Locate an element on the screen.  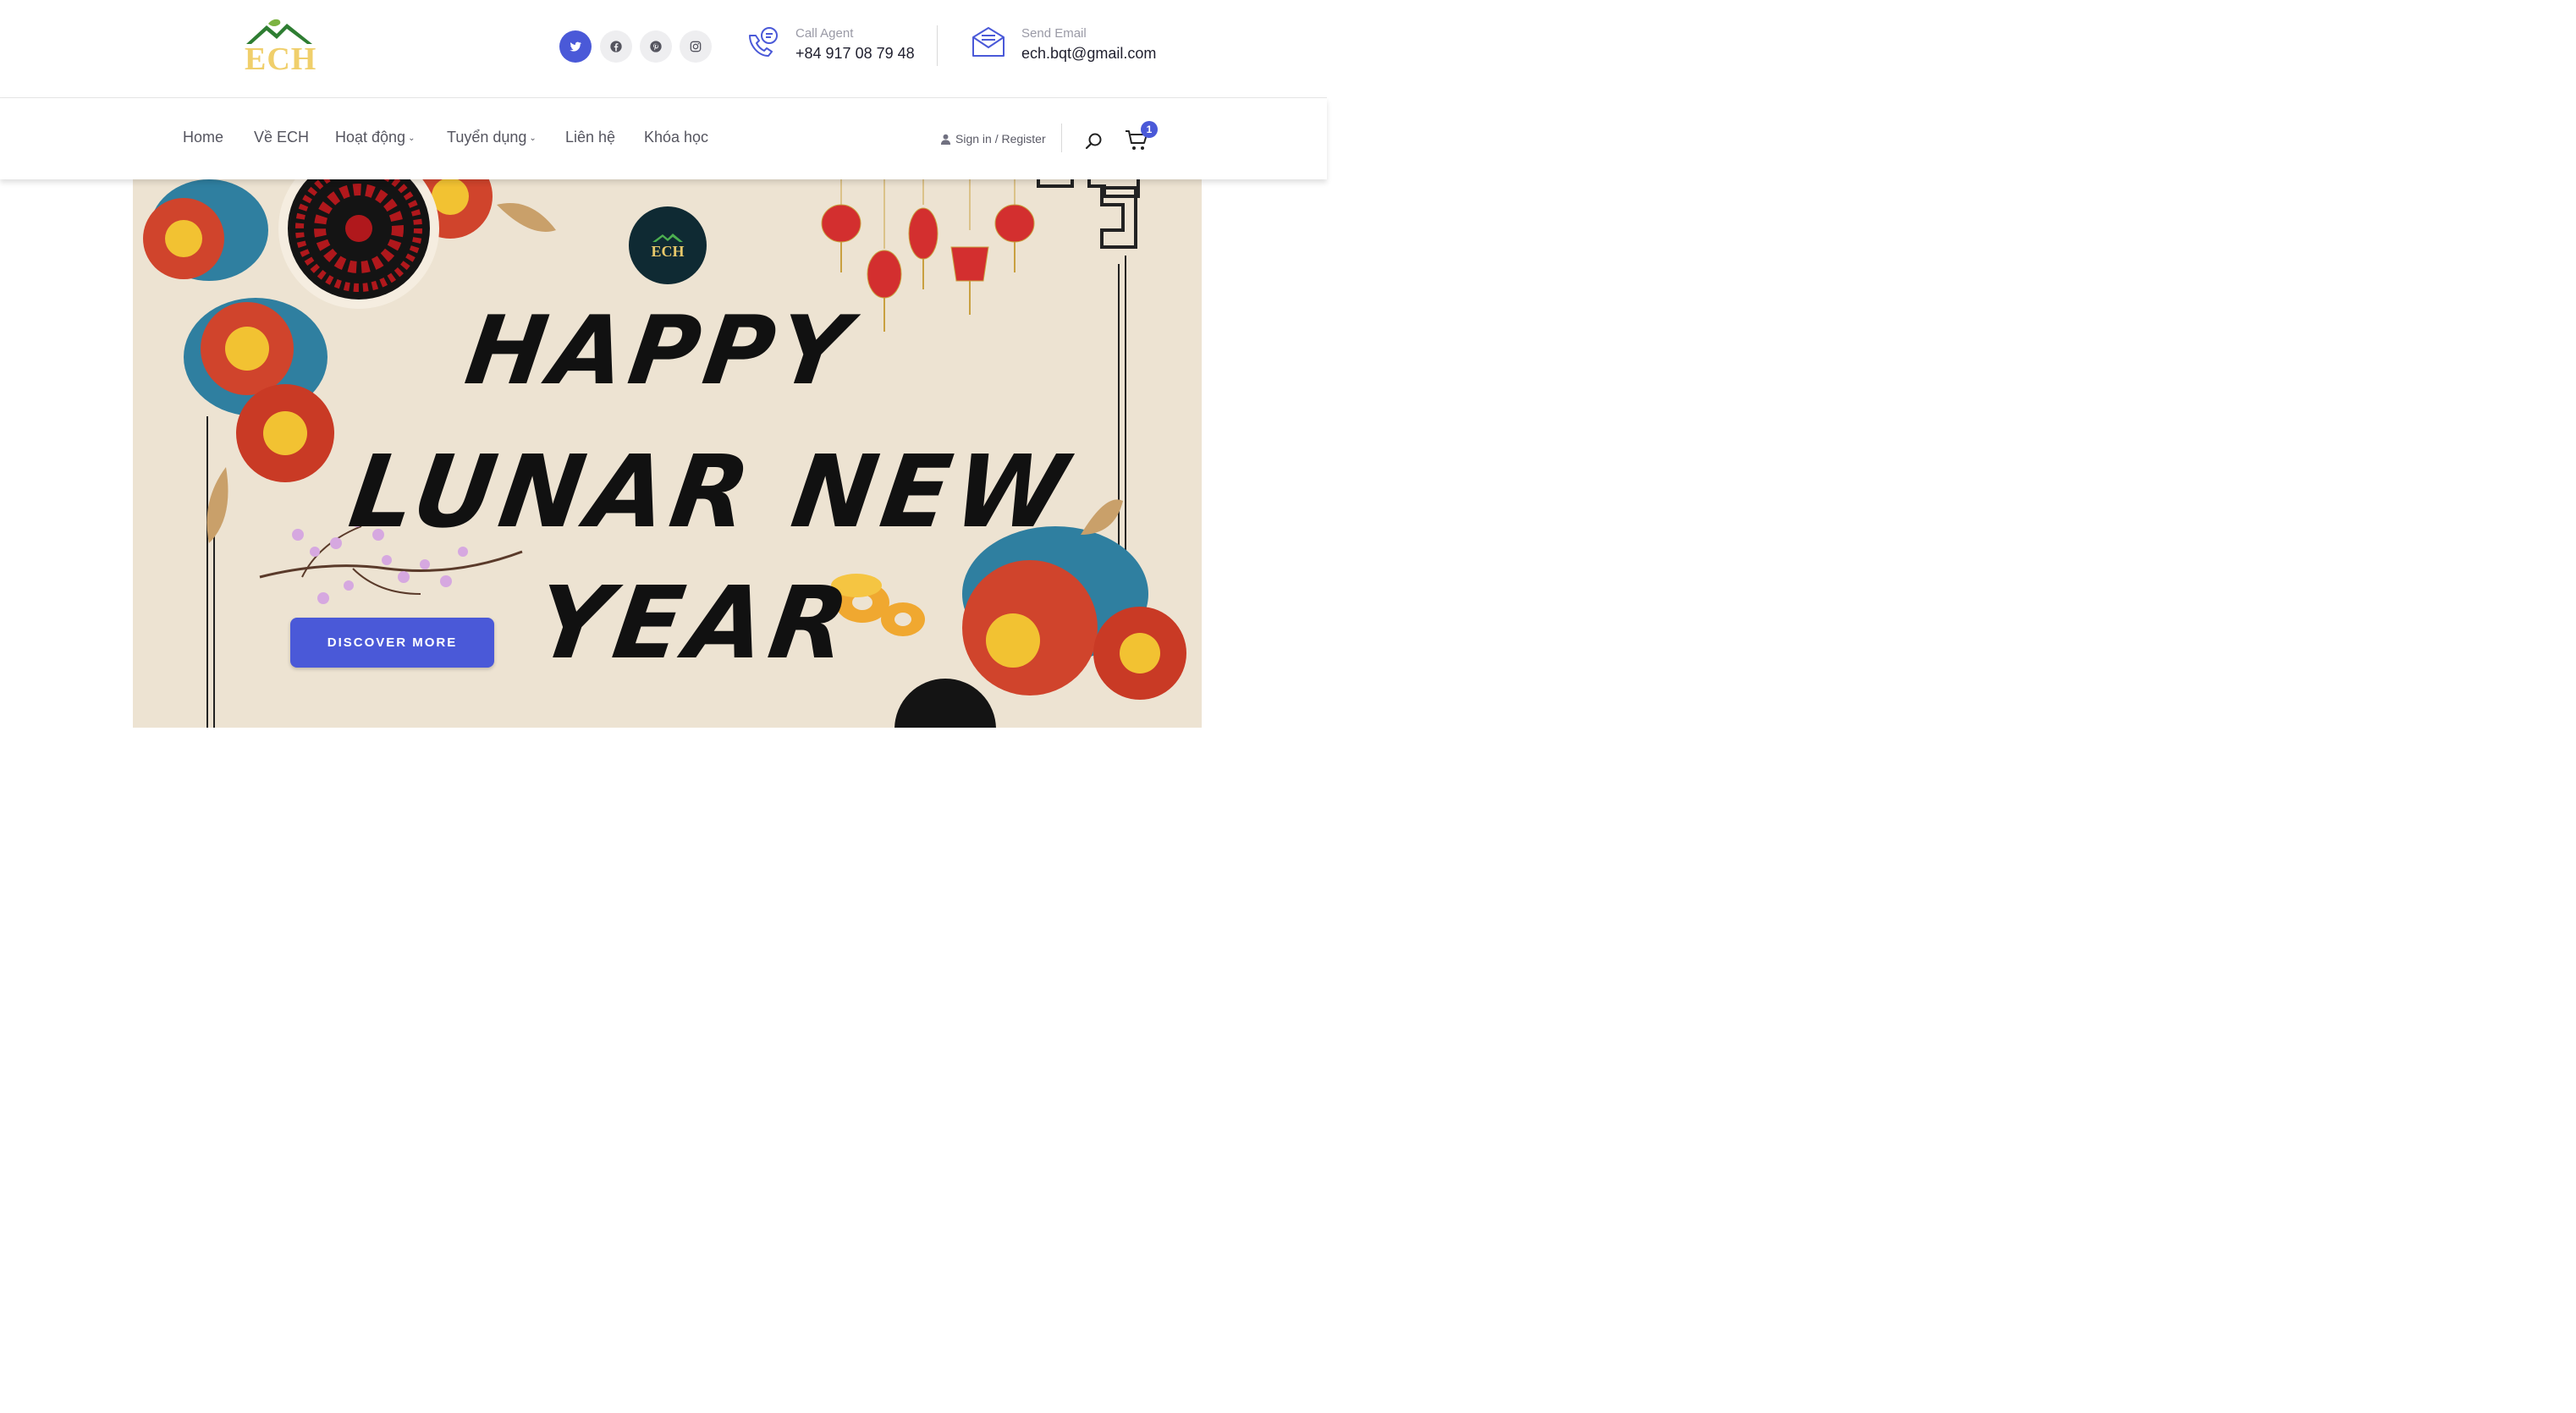
cart-count-badge: 1 is located at coordinates (1149, 130).